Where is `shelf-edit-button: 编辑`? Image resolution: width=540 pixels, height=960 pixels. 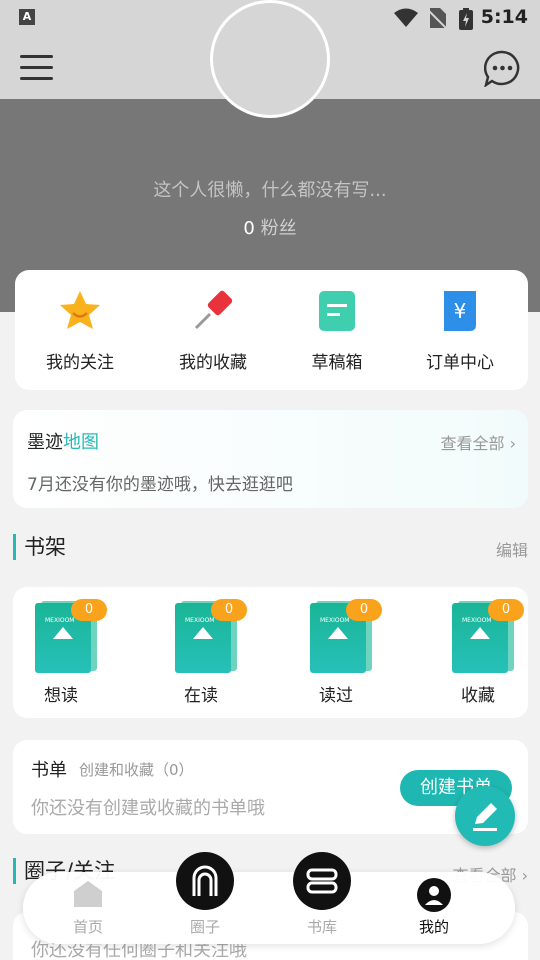
shelf-edit-button: 编辑 is located at coordinates (512, 549).